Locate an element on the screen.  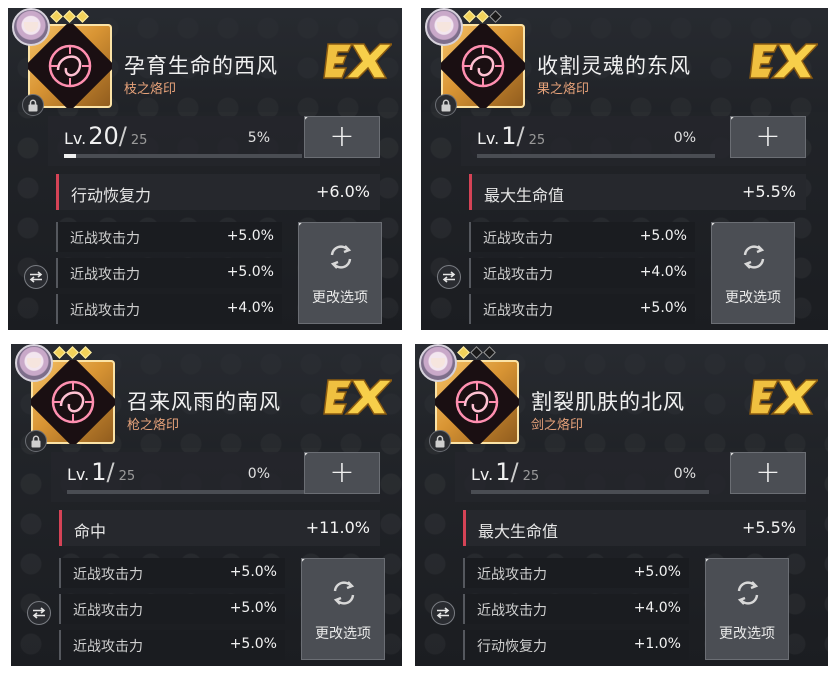
level-value: 20 is located at coordinates (103, 136).